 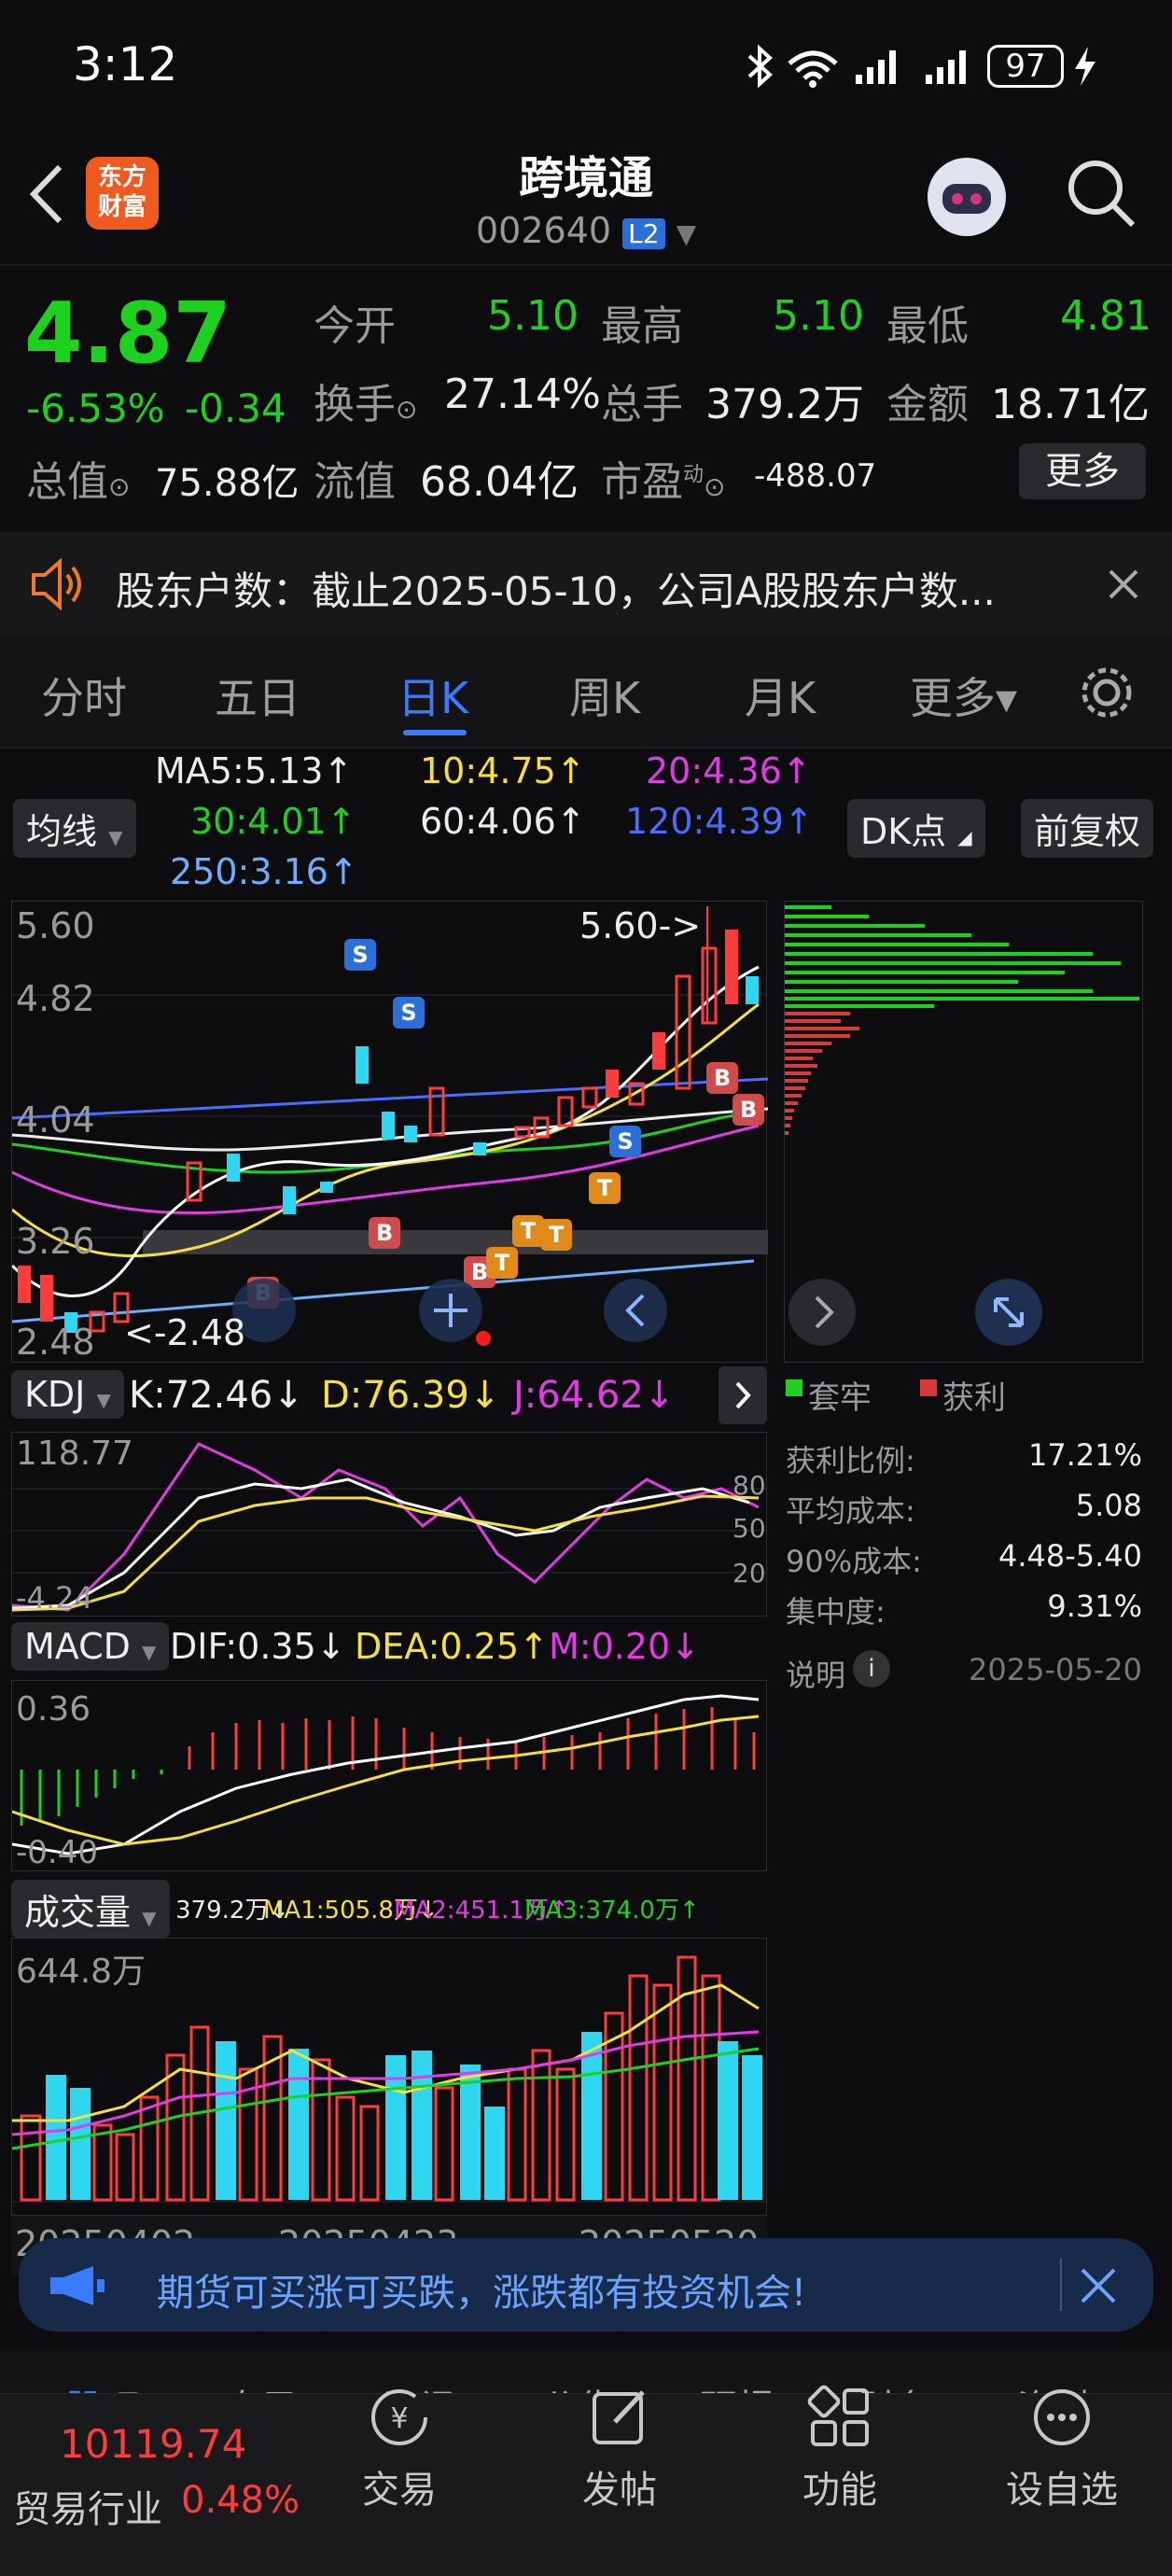 What do you see at coordinates (822, 1312) in the screenshot?
I see `chip-next-button` at bounding box center [822, 1312].